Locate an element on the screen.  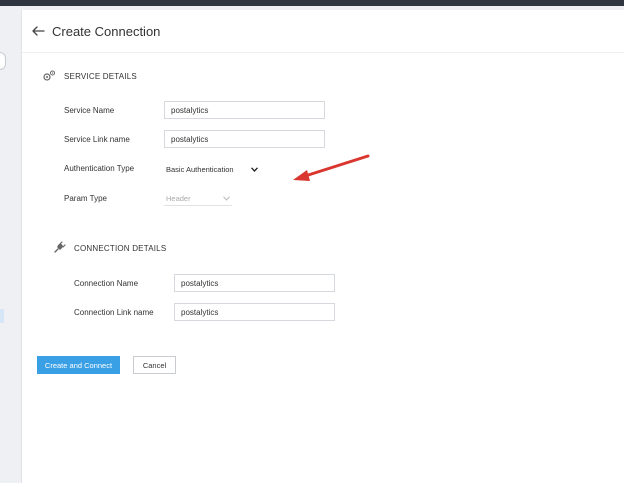
authentication-type-label: Authentication Type is located at coordinates (99, 168).